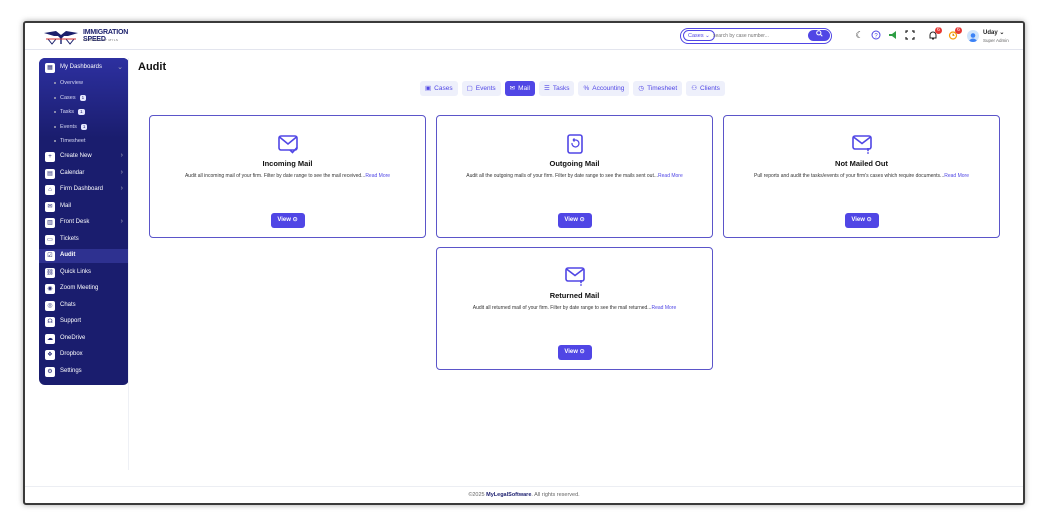 The width and height of the screenshot is (1050, 529). Describe the element at coordinates (694, 88) in the screenshot. I see `users-icon: ⚇` at that location.